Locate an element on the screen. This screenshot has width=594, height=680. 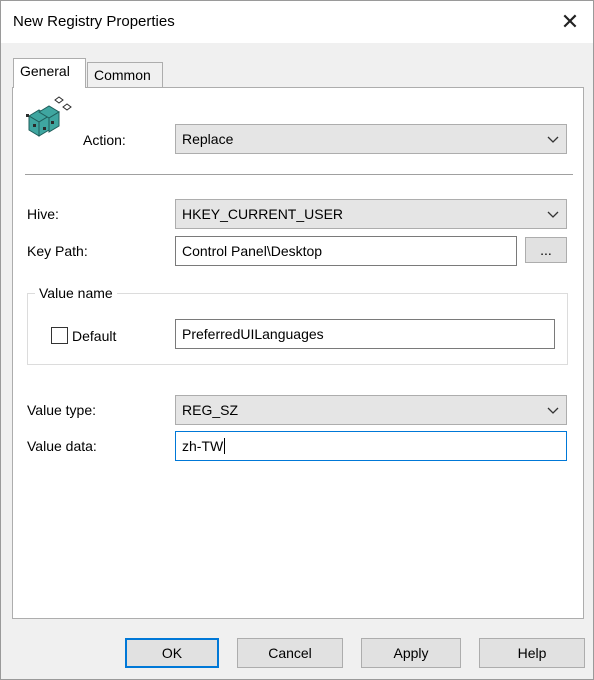
apply-button: Apply is located at coordinates (411, 653).